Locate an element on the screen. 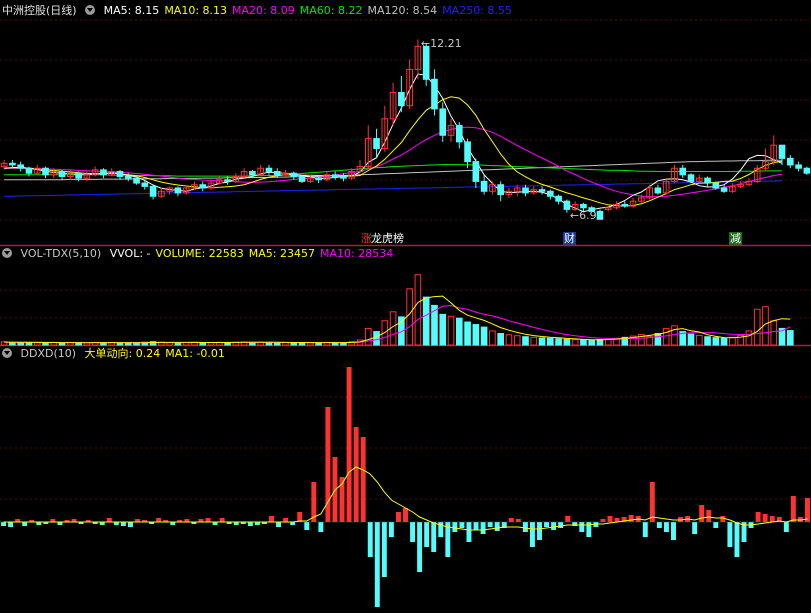 This screenshot has width=811, height=613. volume-ma5-line is located at coordinates (397, 319).